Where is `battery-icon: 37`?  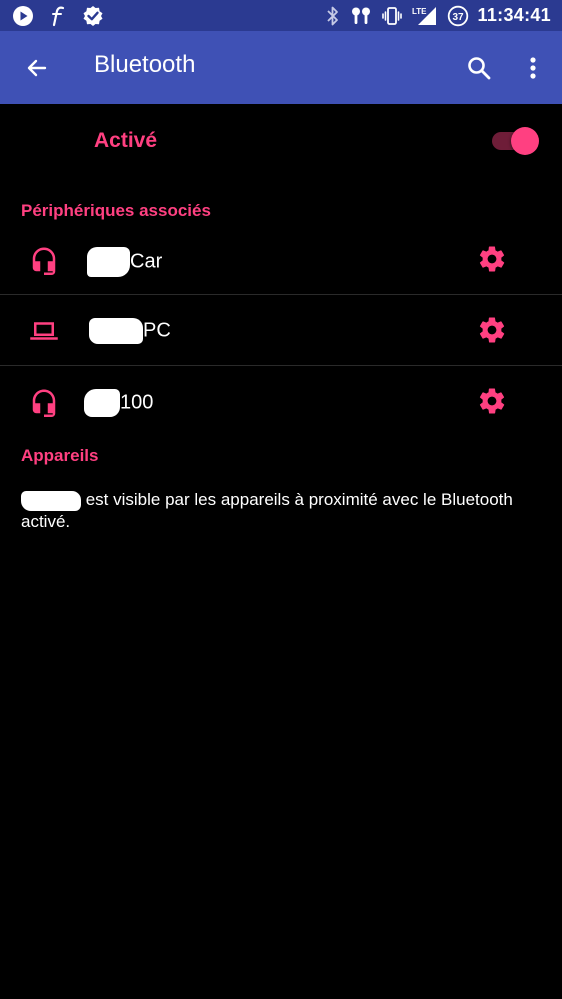
battery-icon: 37 is located at coordinates (458, 16).